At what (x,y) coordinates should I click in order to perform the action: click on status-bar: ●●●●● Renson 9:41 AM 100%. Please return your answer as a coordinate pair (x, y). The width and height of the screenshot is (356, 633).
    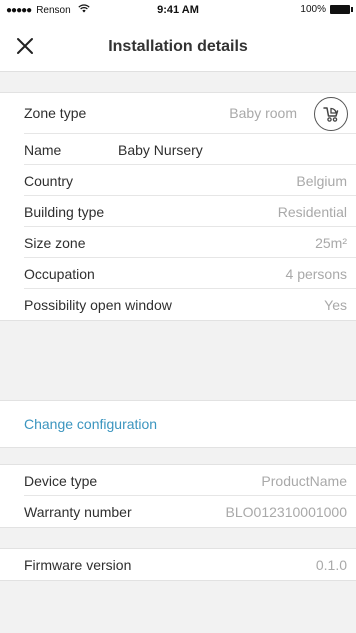
    Looking at the image, I should click on (178, 10).